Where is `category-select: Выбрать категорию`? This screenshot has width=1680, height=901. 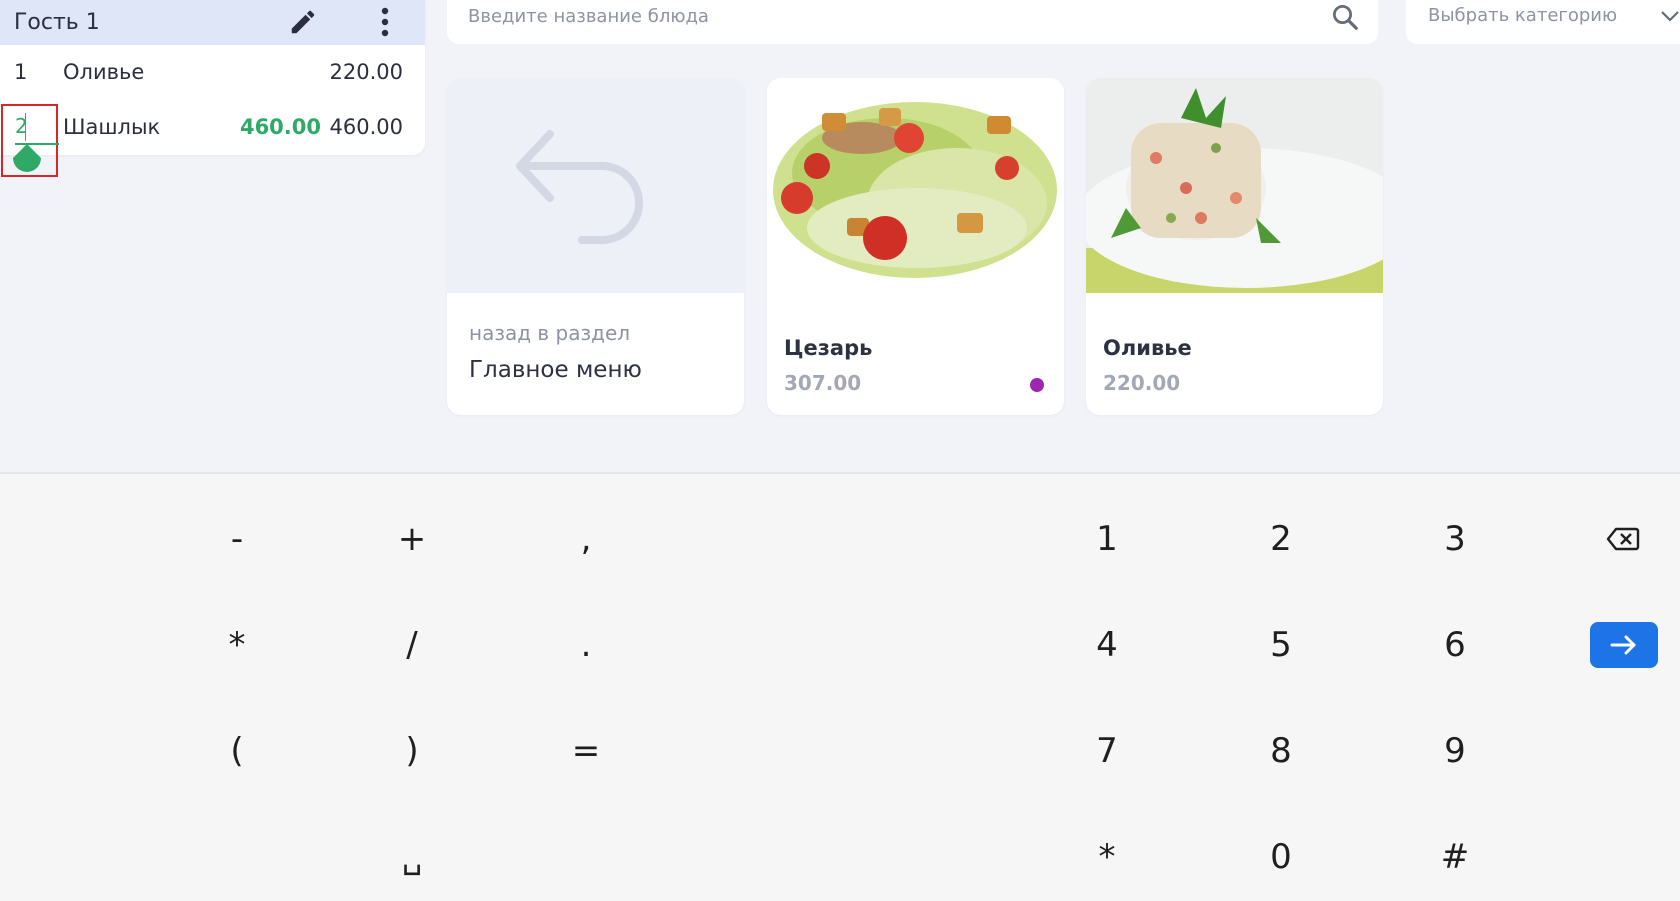 category-select: Выбрать категорию is located at coordinates (1543, 22).